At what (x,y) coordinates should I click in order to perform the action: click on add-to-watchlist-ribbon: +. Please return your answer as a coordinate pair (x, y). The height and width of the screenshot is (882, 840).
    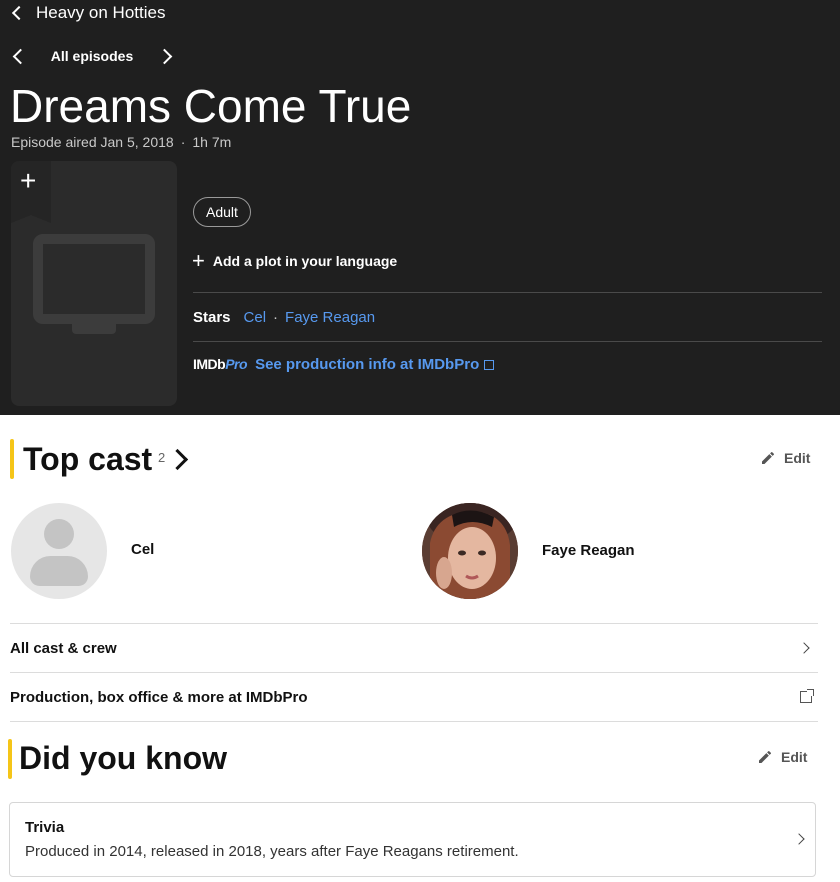
    Looking at the image, I should click on (31, 192).